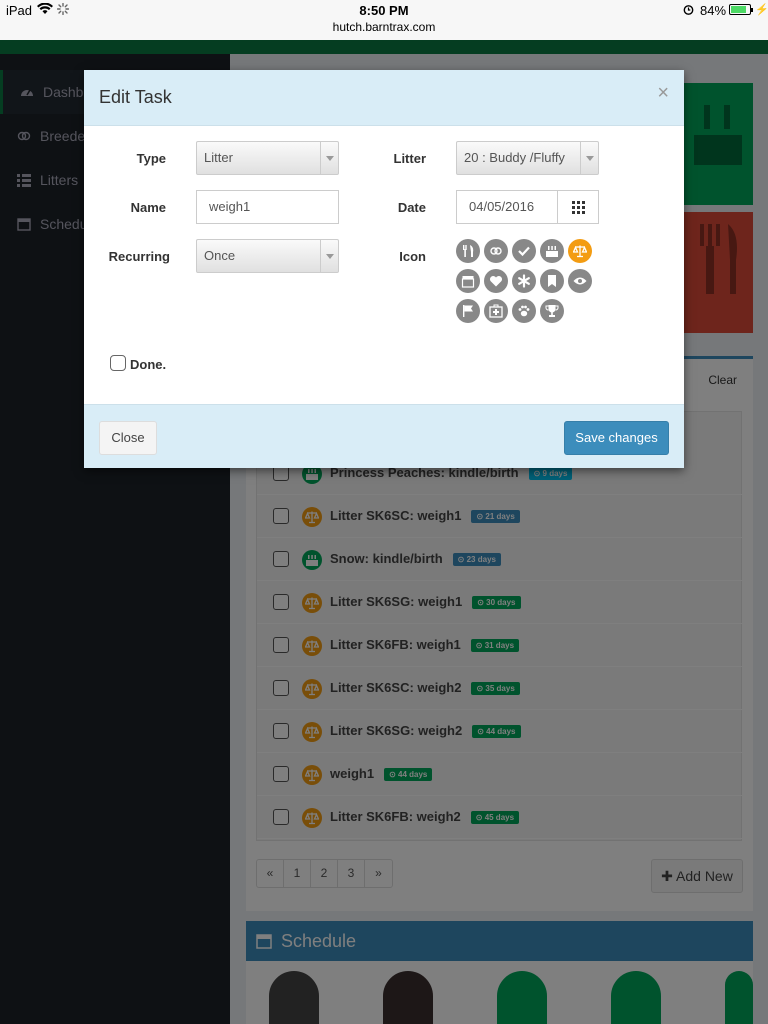 The image size is (768, 1024). I want to click on battery-percent: 84%, so click(713, 10).